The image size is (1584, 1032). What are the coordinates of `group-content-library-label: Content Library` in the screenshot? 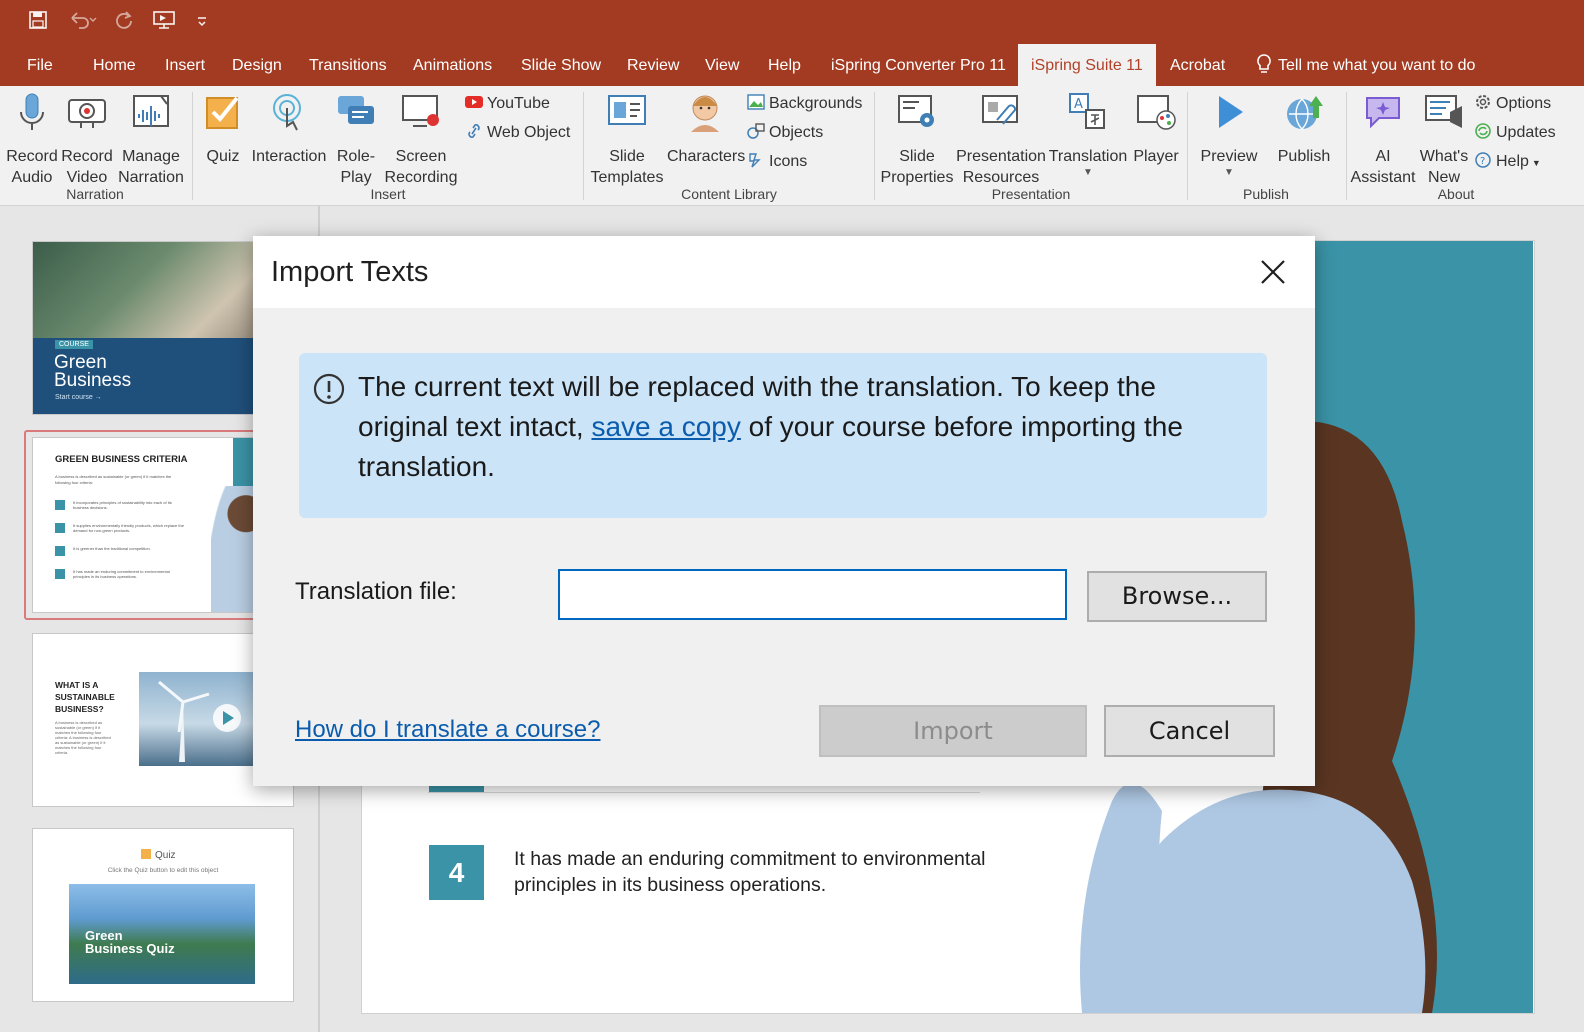 It's located at (729, 194).